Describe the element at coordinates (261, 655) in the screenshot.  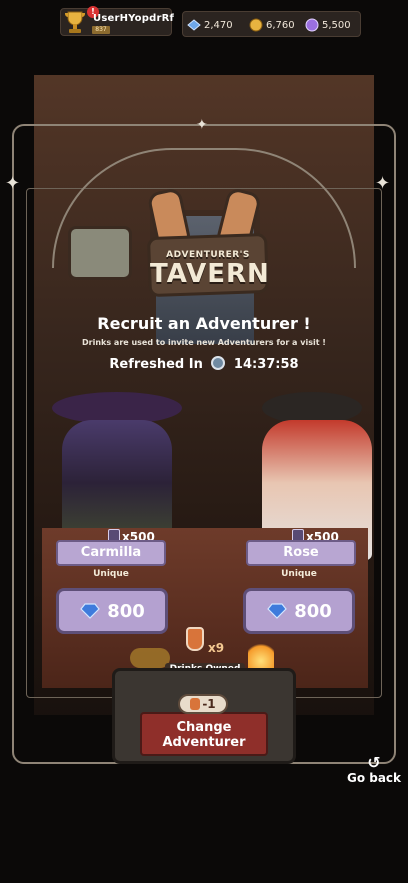
I see `fire-icon` at that location.